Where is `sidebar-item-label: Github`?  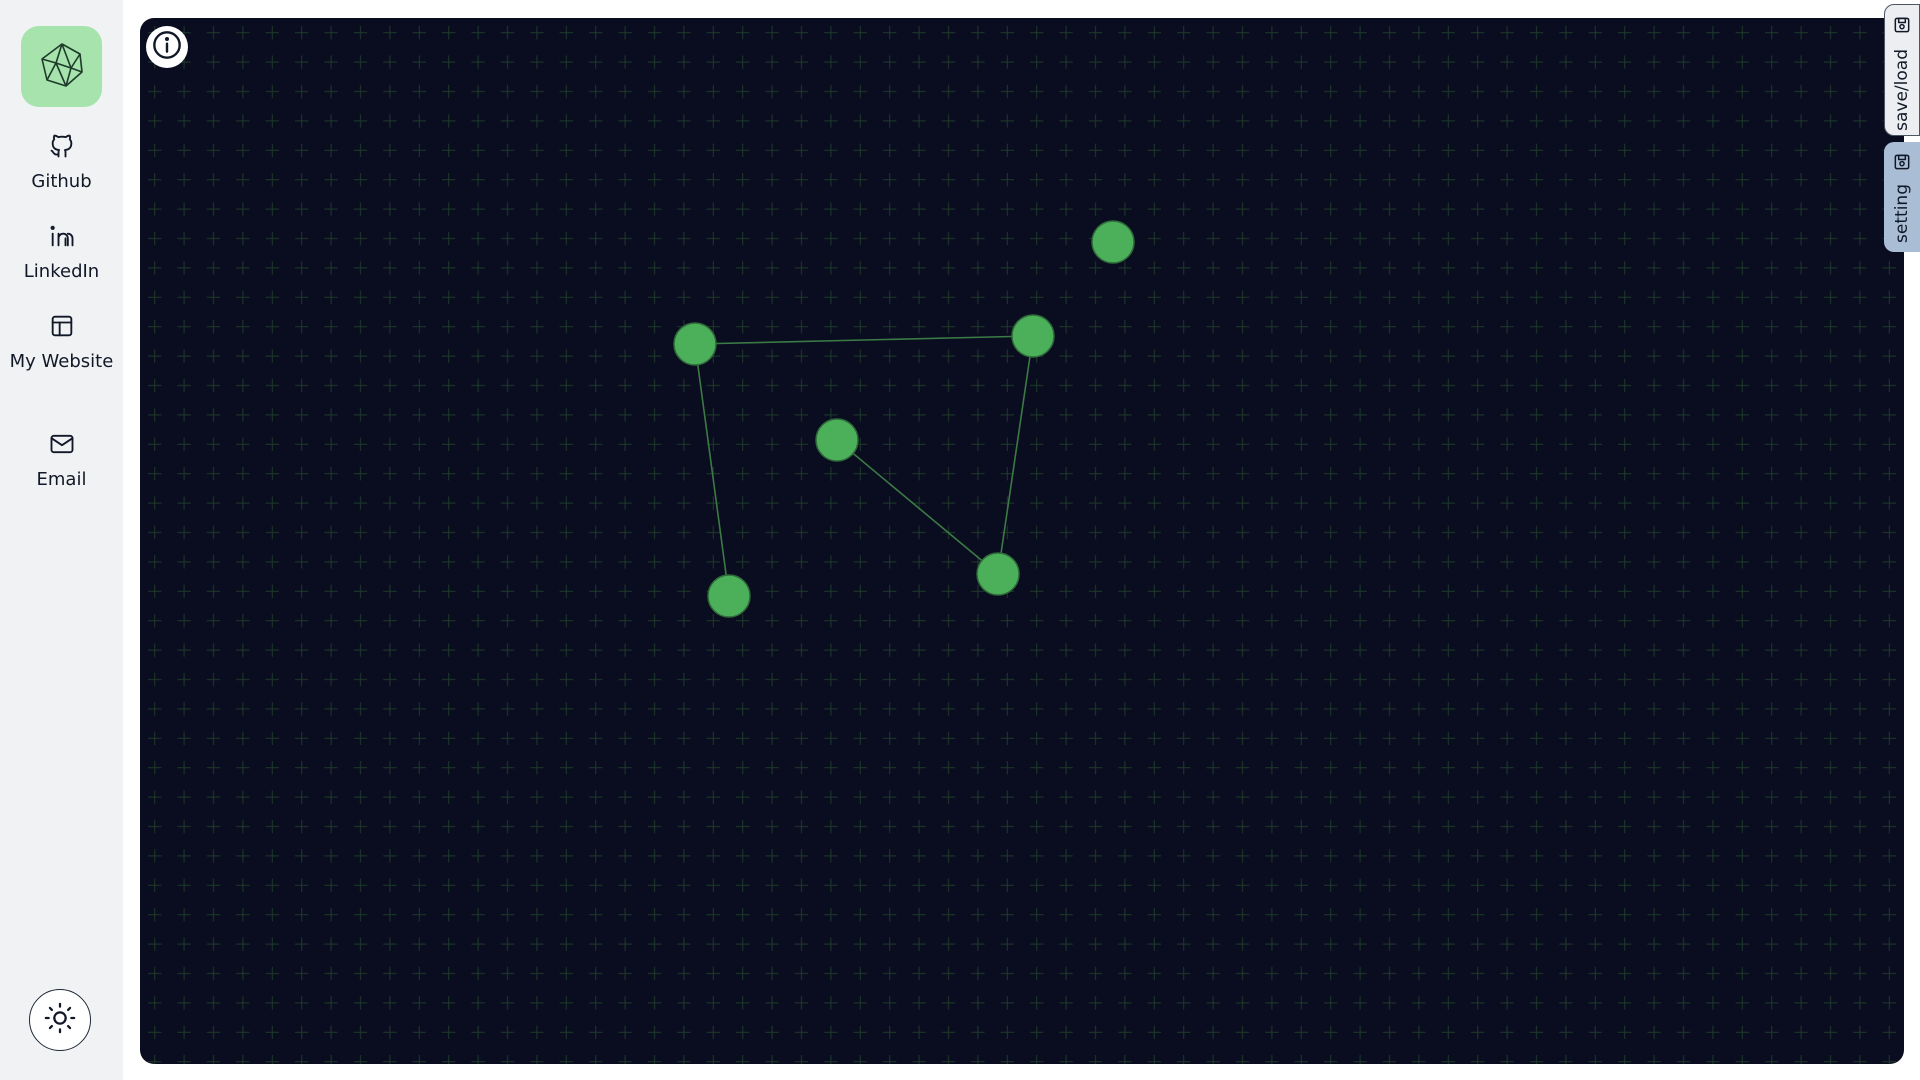
sidebar-item-label: Github is located at coordinates (61, 181).